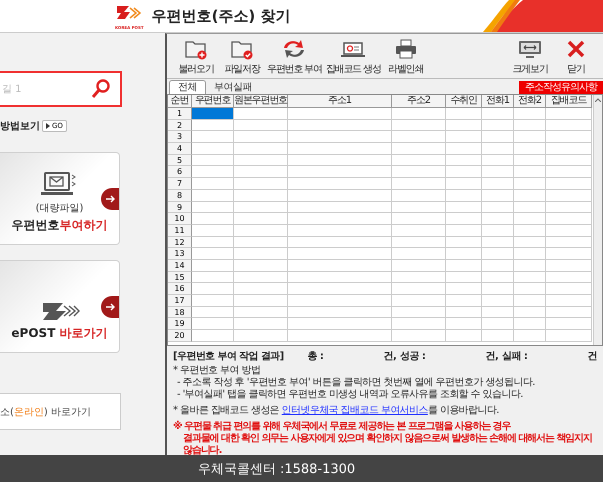 This screenshot has height=482, width=603. What do you see at coordinates (60, 306) in the screenshot?
I see `shortcut-card: ePOST 바로가기` at bounding box center [60, 306].